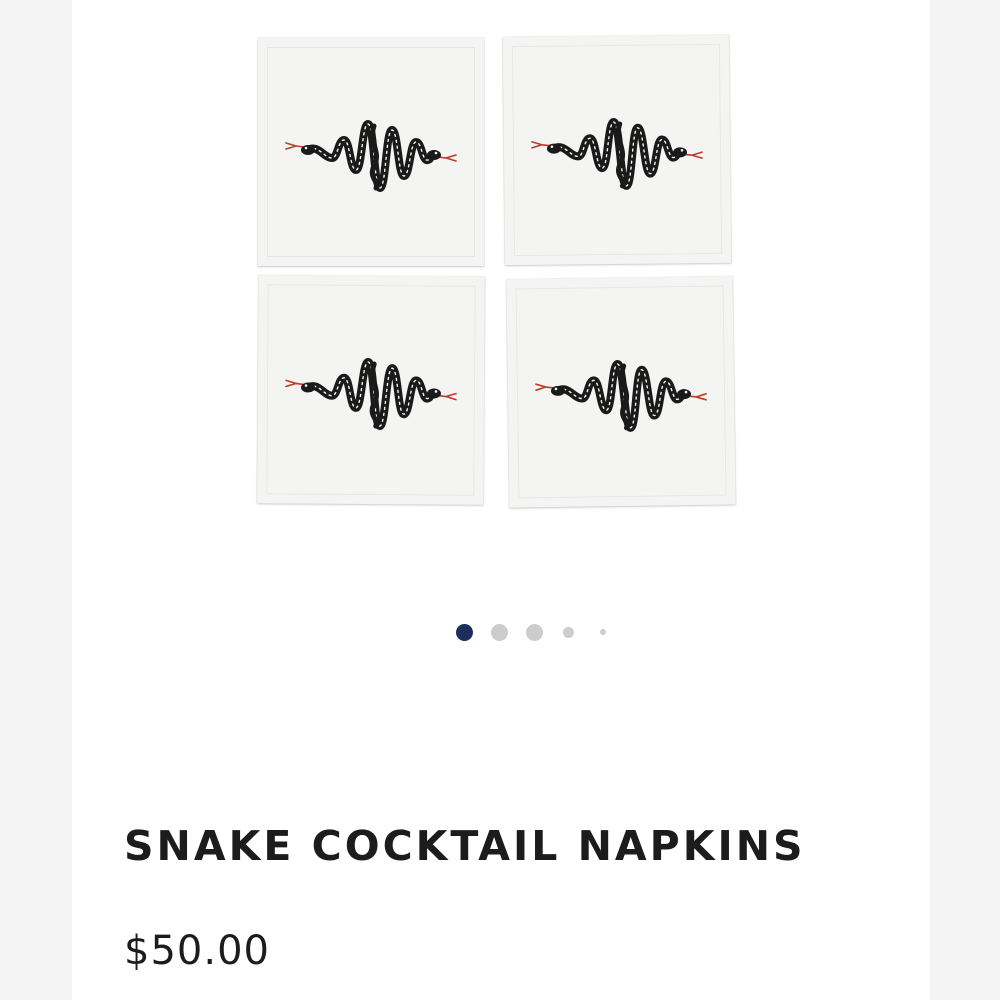 This screenshot has width=1000, height=1000. I want to click on product-price: $50.00, so click(197, 951).